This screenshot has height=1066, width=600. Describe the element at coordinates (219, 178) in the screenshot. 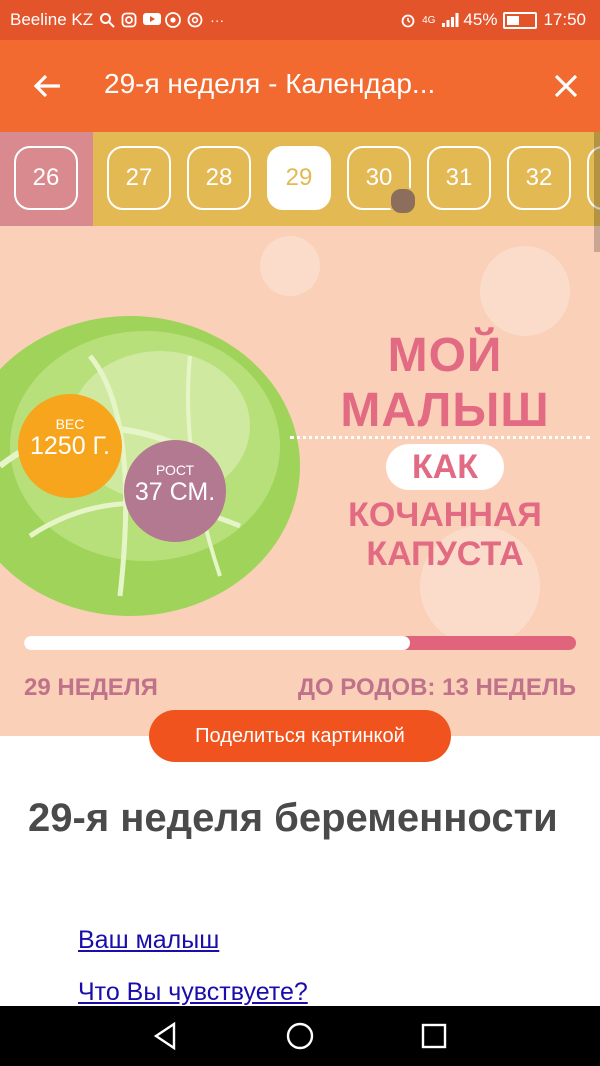

I see `week-28: 28` at that location.